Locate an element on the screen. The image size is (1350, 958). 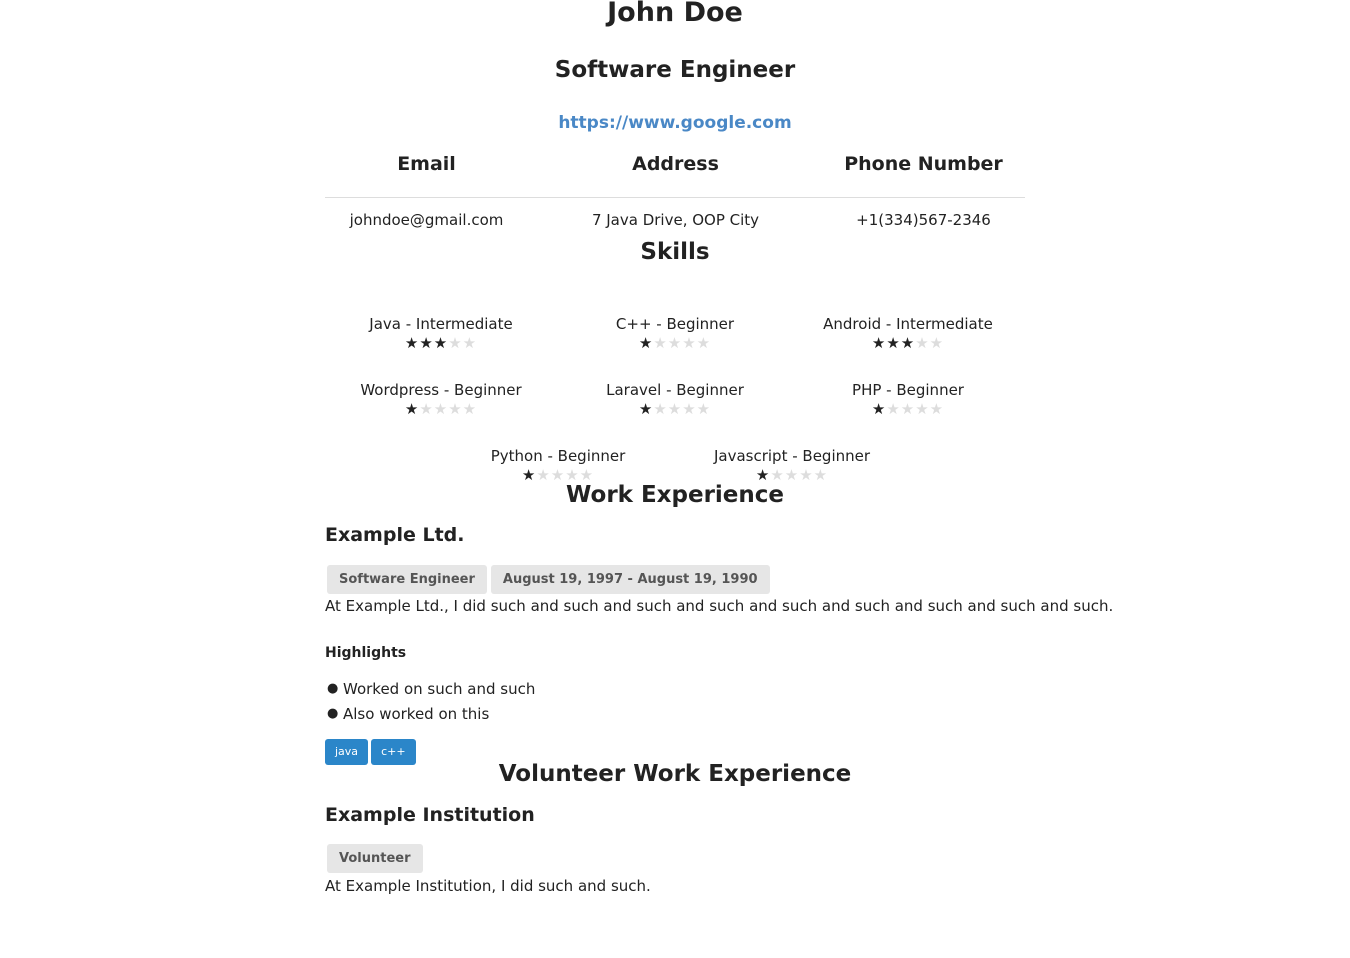
highlight-item: ● Worked on such and such is located at coordinates (430, 692).